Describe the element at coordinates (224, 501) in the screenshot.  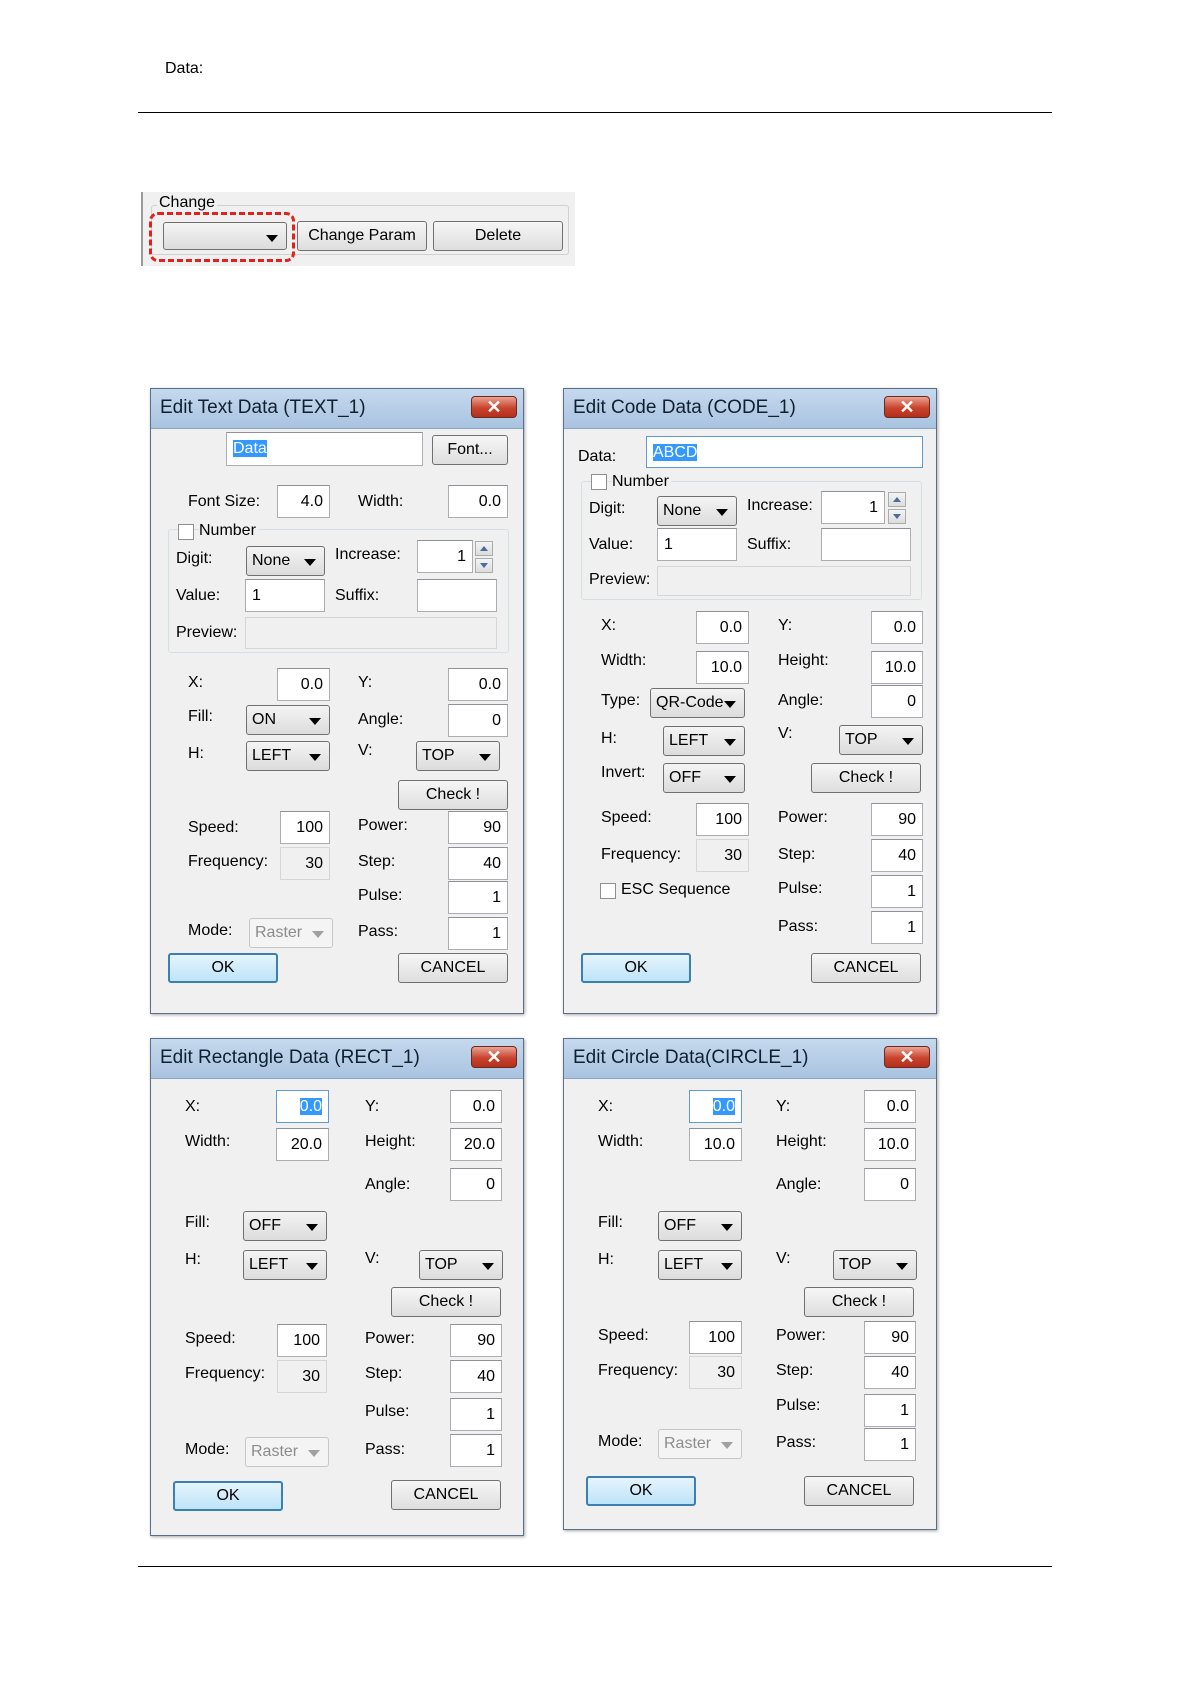
I see `font-size-label: Font Size:` at that location.